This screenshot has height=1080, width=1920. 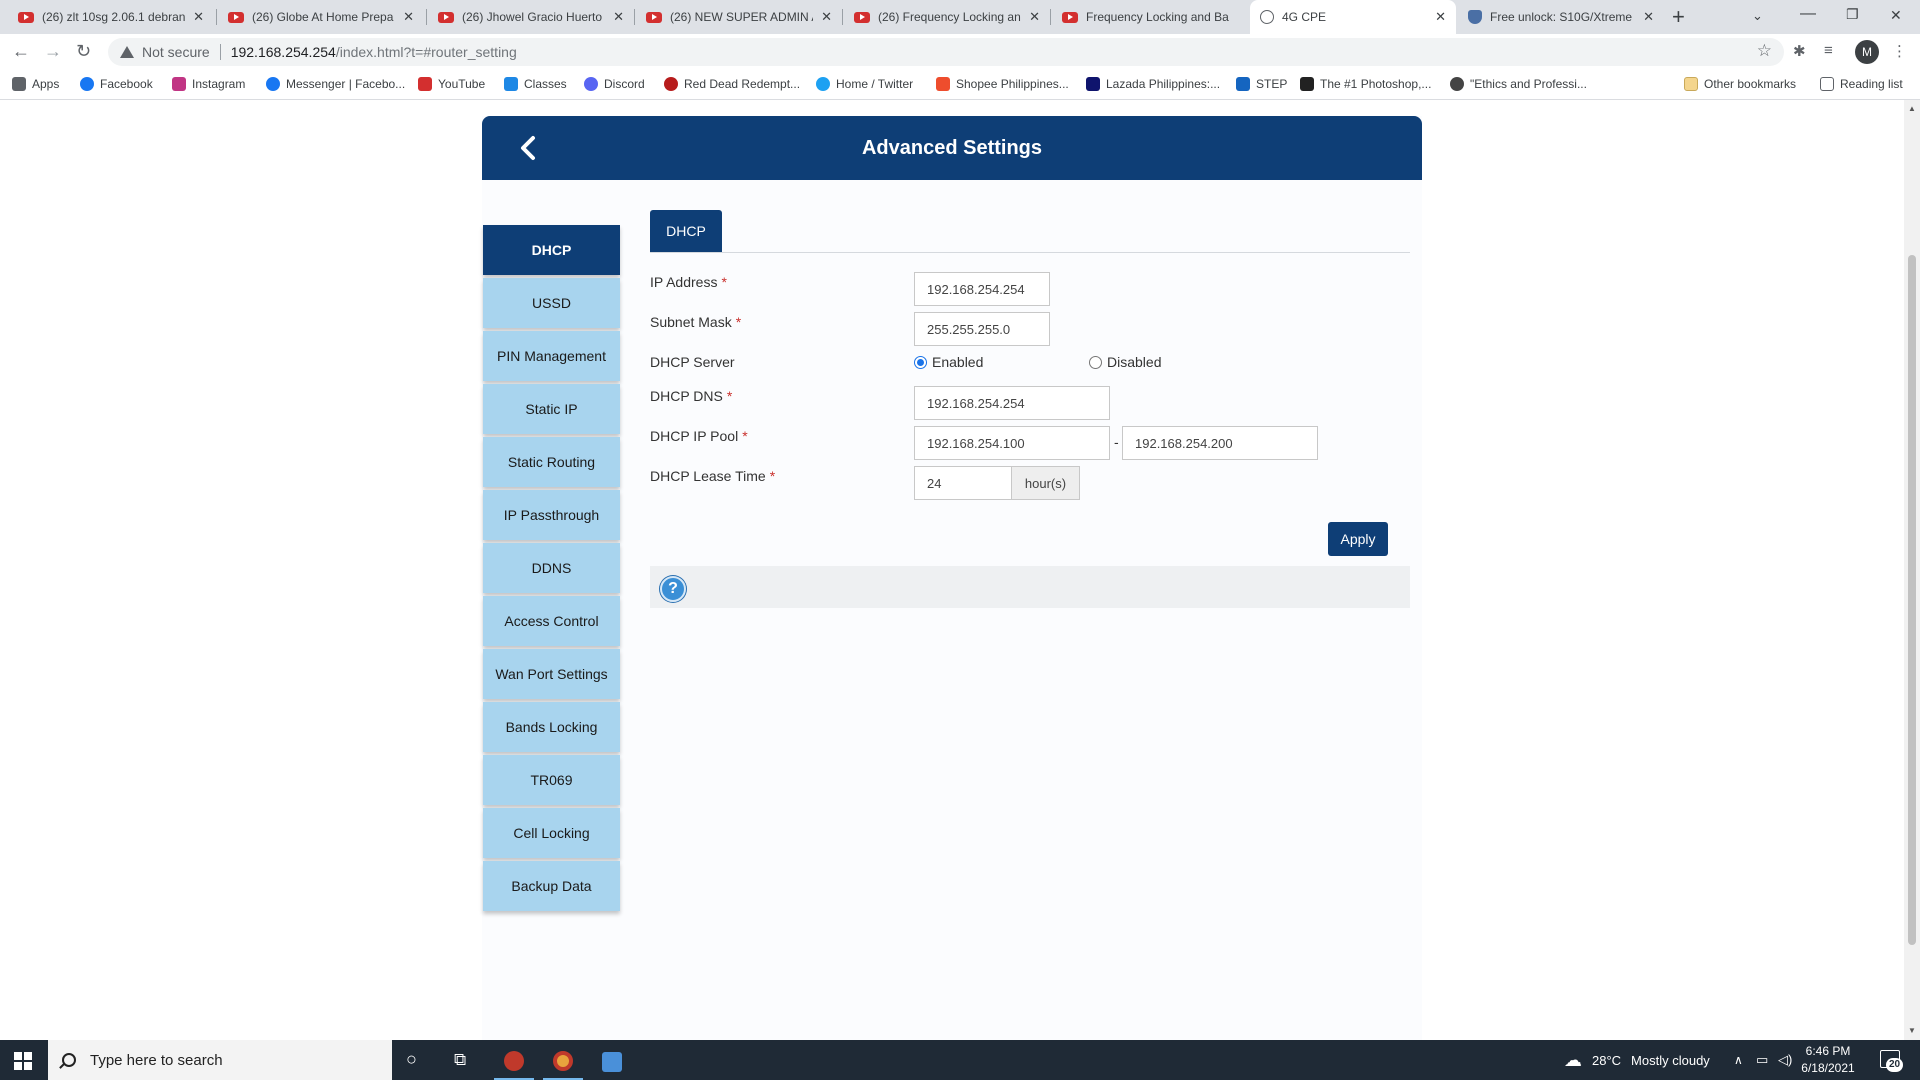 I want to click on task-view-icon: ⧉, so click(x=460, y=1060).